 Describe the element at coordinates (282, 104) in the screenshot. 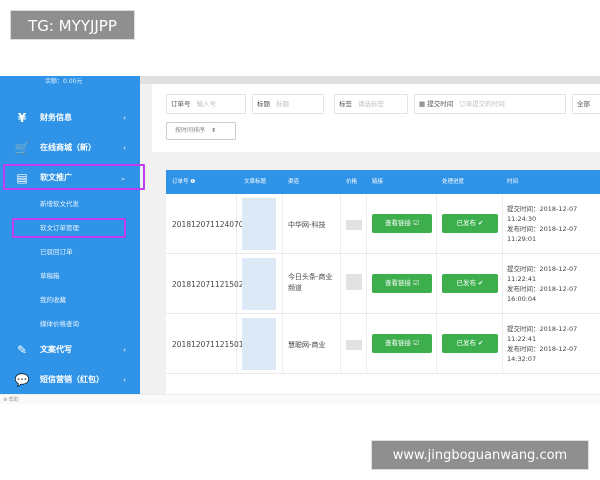

I see `field-placeholder: 标题` at that location.